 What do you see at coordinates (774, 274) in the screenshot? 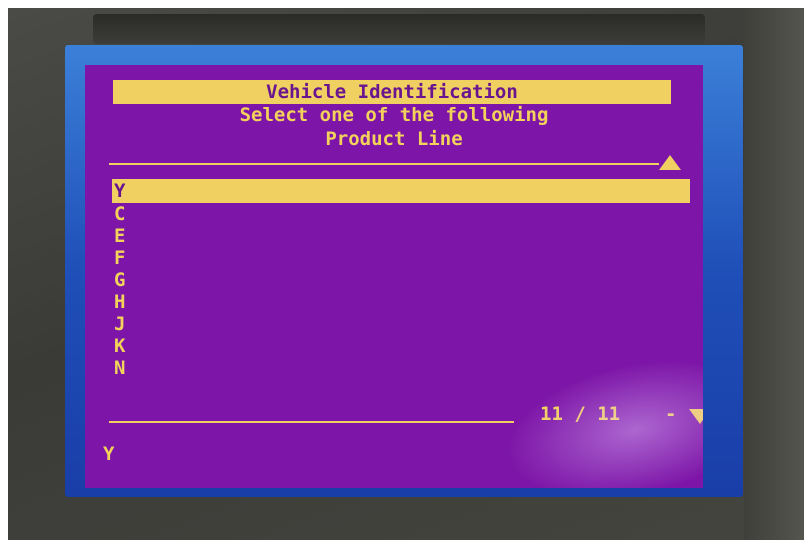
I see `device-right-edge` at bounding box center [774, 274].